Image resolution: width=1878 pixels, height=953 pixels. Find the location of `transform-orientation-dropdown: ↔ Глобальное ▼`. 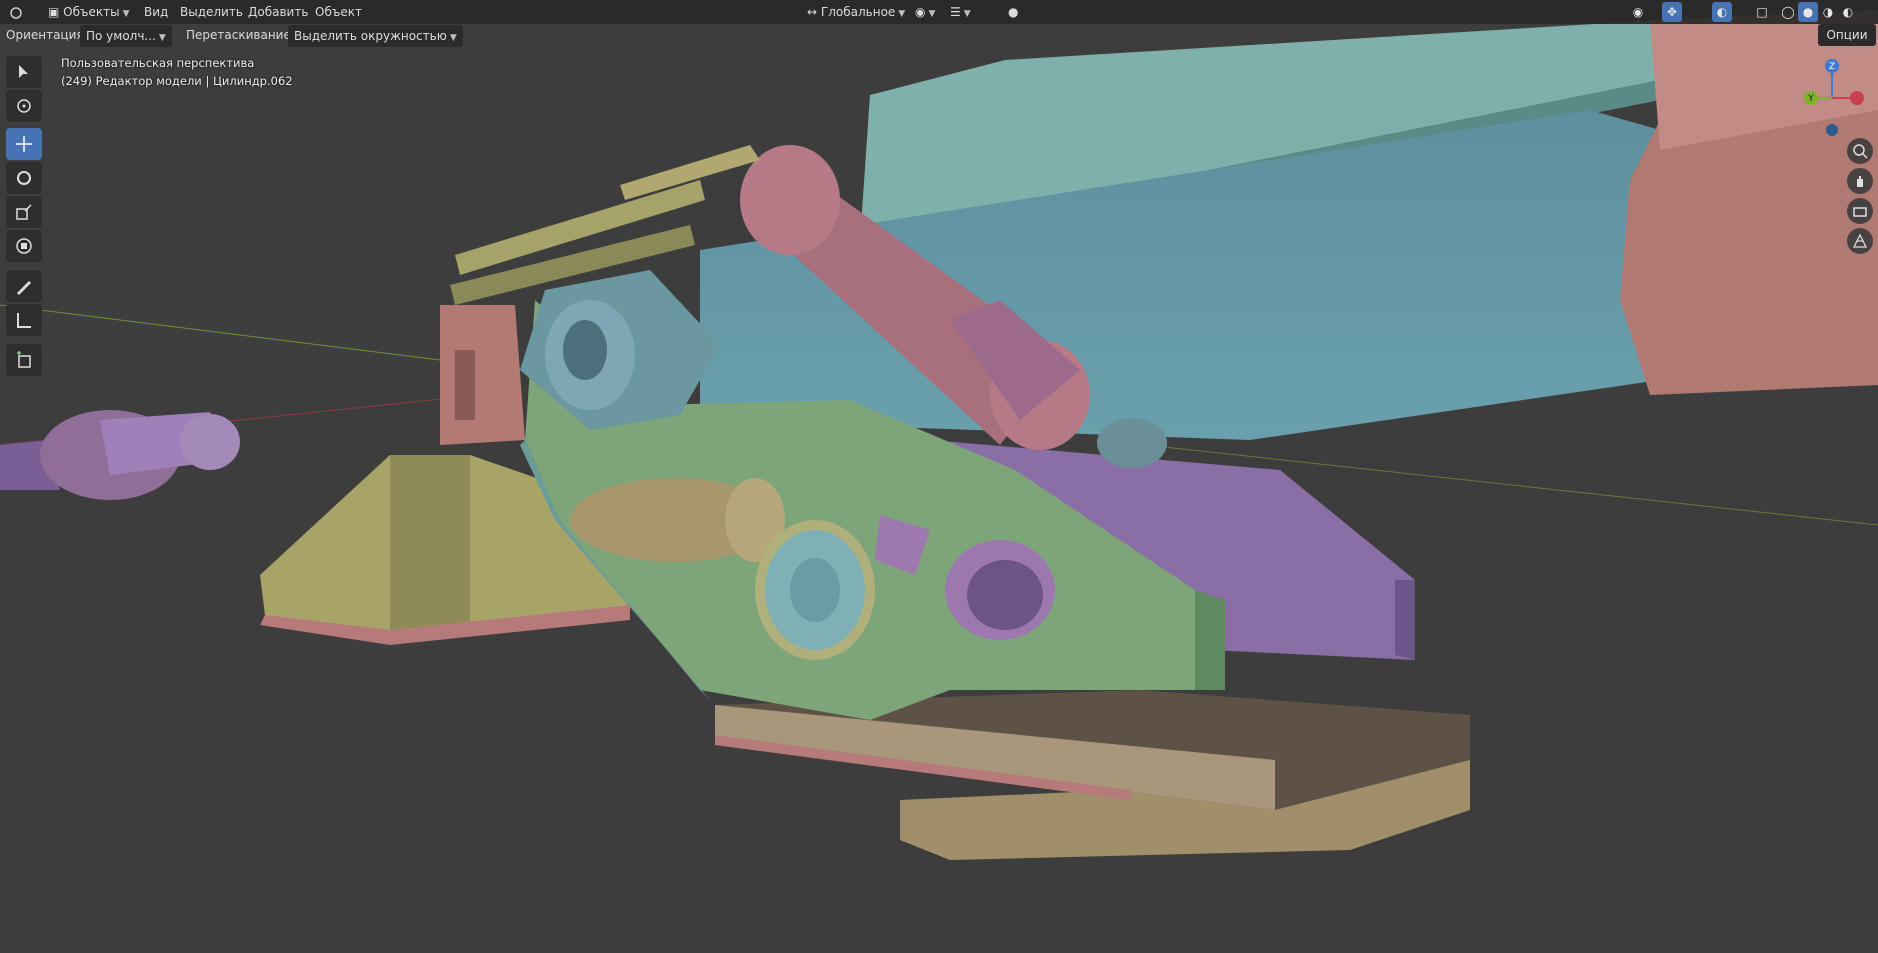

transform-orientation-dropdown: ↔ Глобальное ▼ is located at coordinates (856, 12).